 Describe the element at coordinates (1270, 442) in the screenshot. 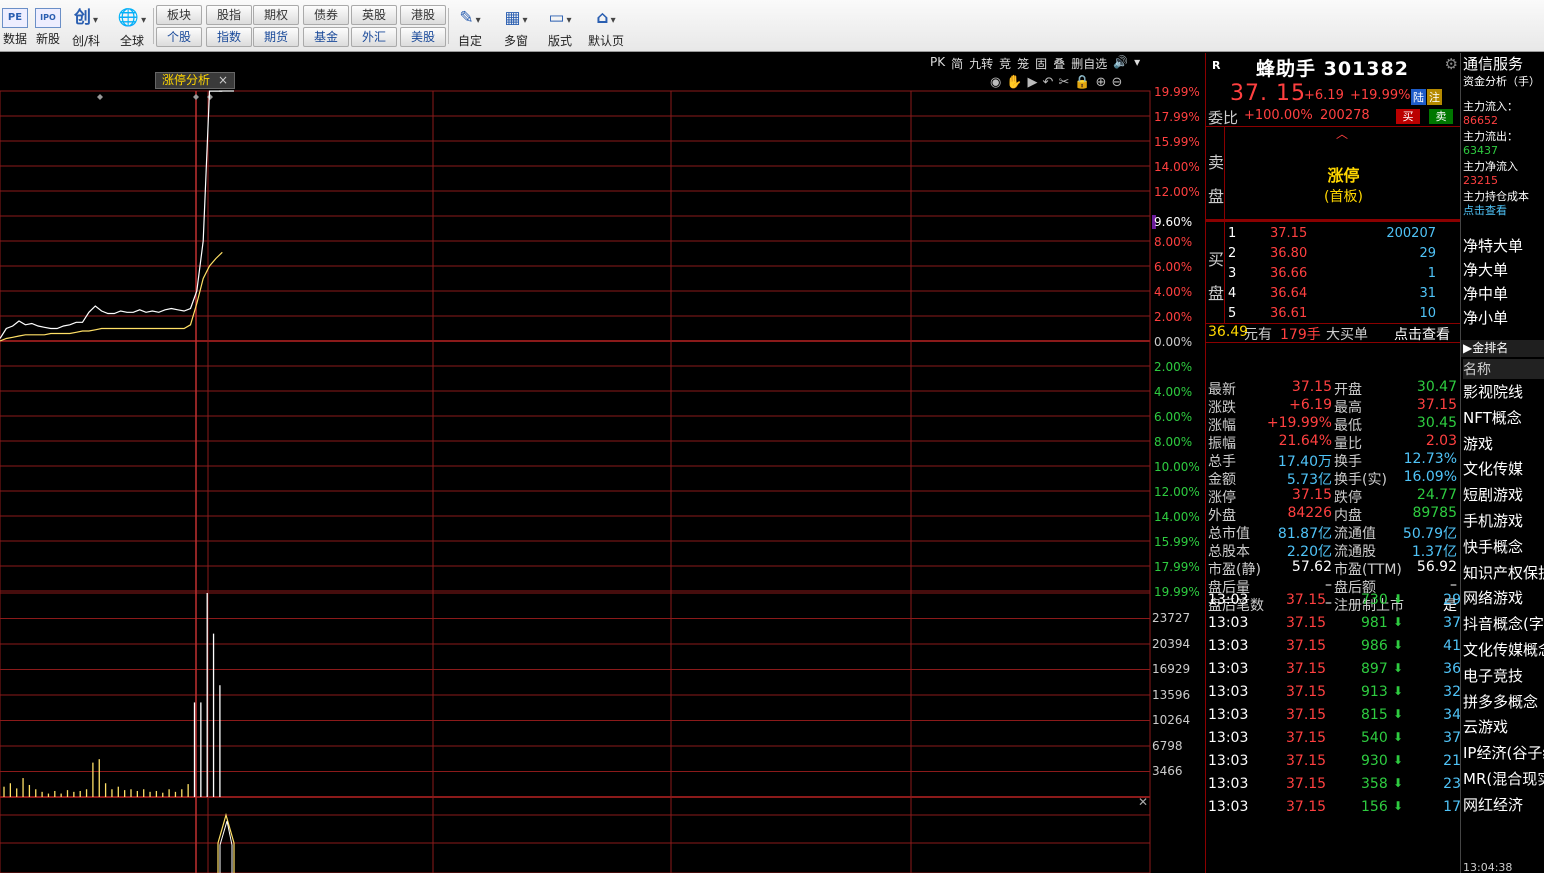

I see `quote-stat: 振幅 21.64%` at that location.